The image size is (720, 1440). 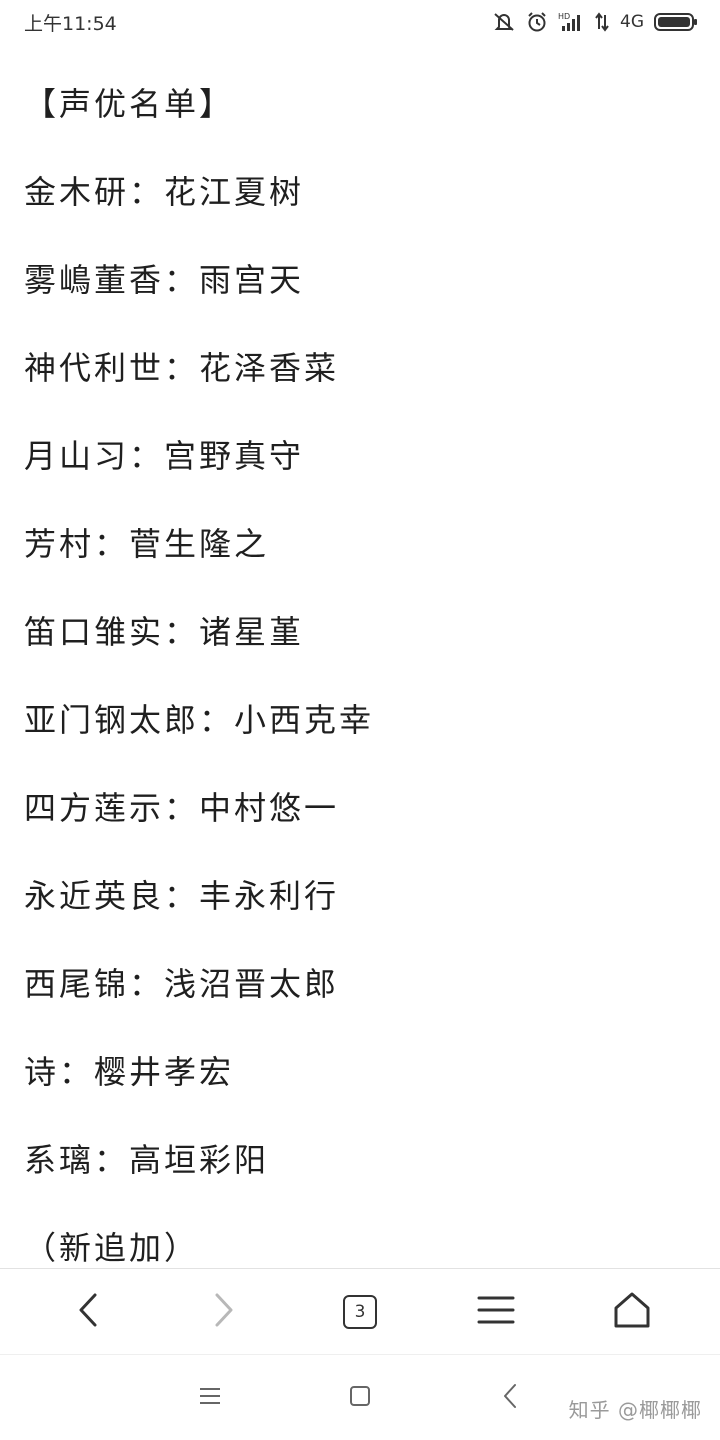 I want to click on mute-vibrate-icon, so click(x=504, y=22).